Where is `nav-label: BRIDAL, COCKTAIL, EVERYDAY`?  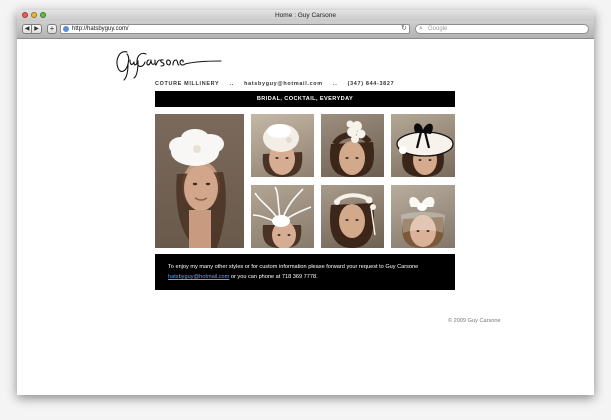 nav-label: BRIDAL, COCKTAIL, EVERYDAY is located at coordinates (305, 99).